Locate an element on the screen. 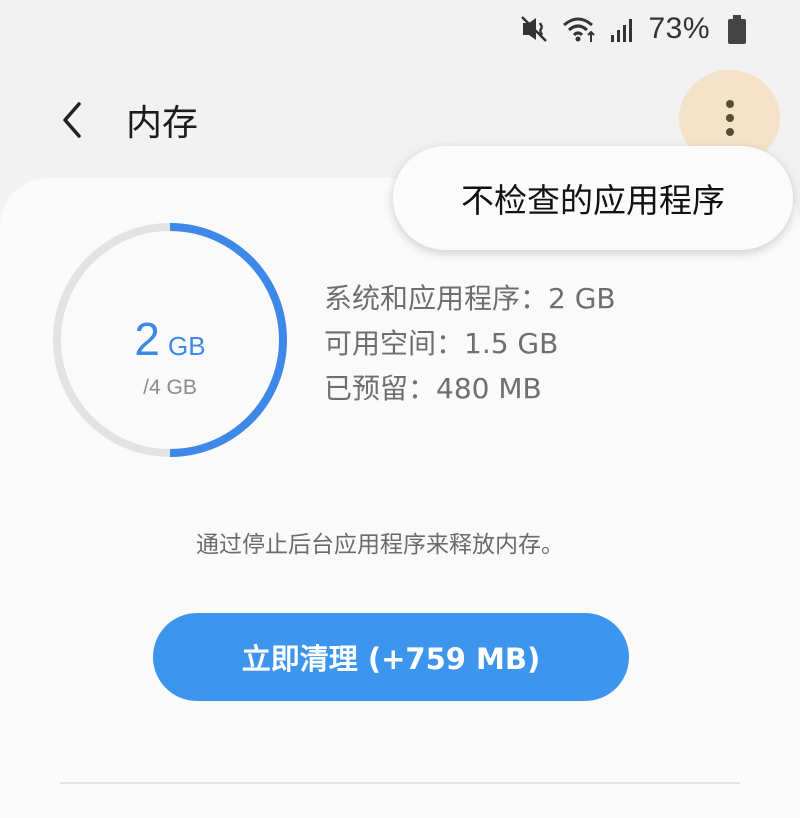 This screenshot has width=800, height=818. mute-vibrate-icon is located at coordinates (535, 29).